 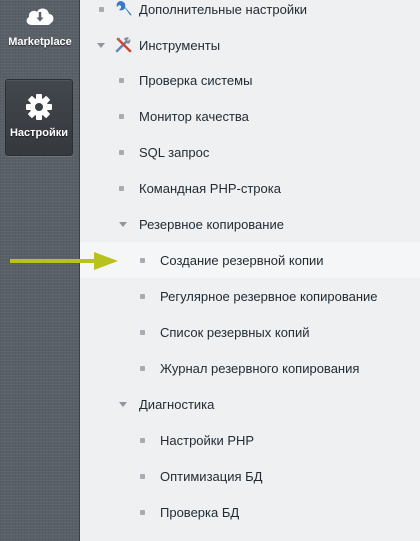 I want to click on tree-item-label: Регулярное резервное копирование, so click(x=269, y=296).